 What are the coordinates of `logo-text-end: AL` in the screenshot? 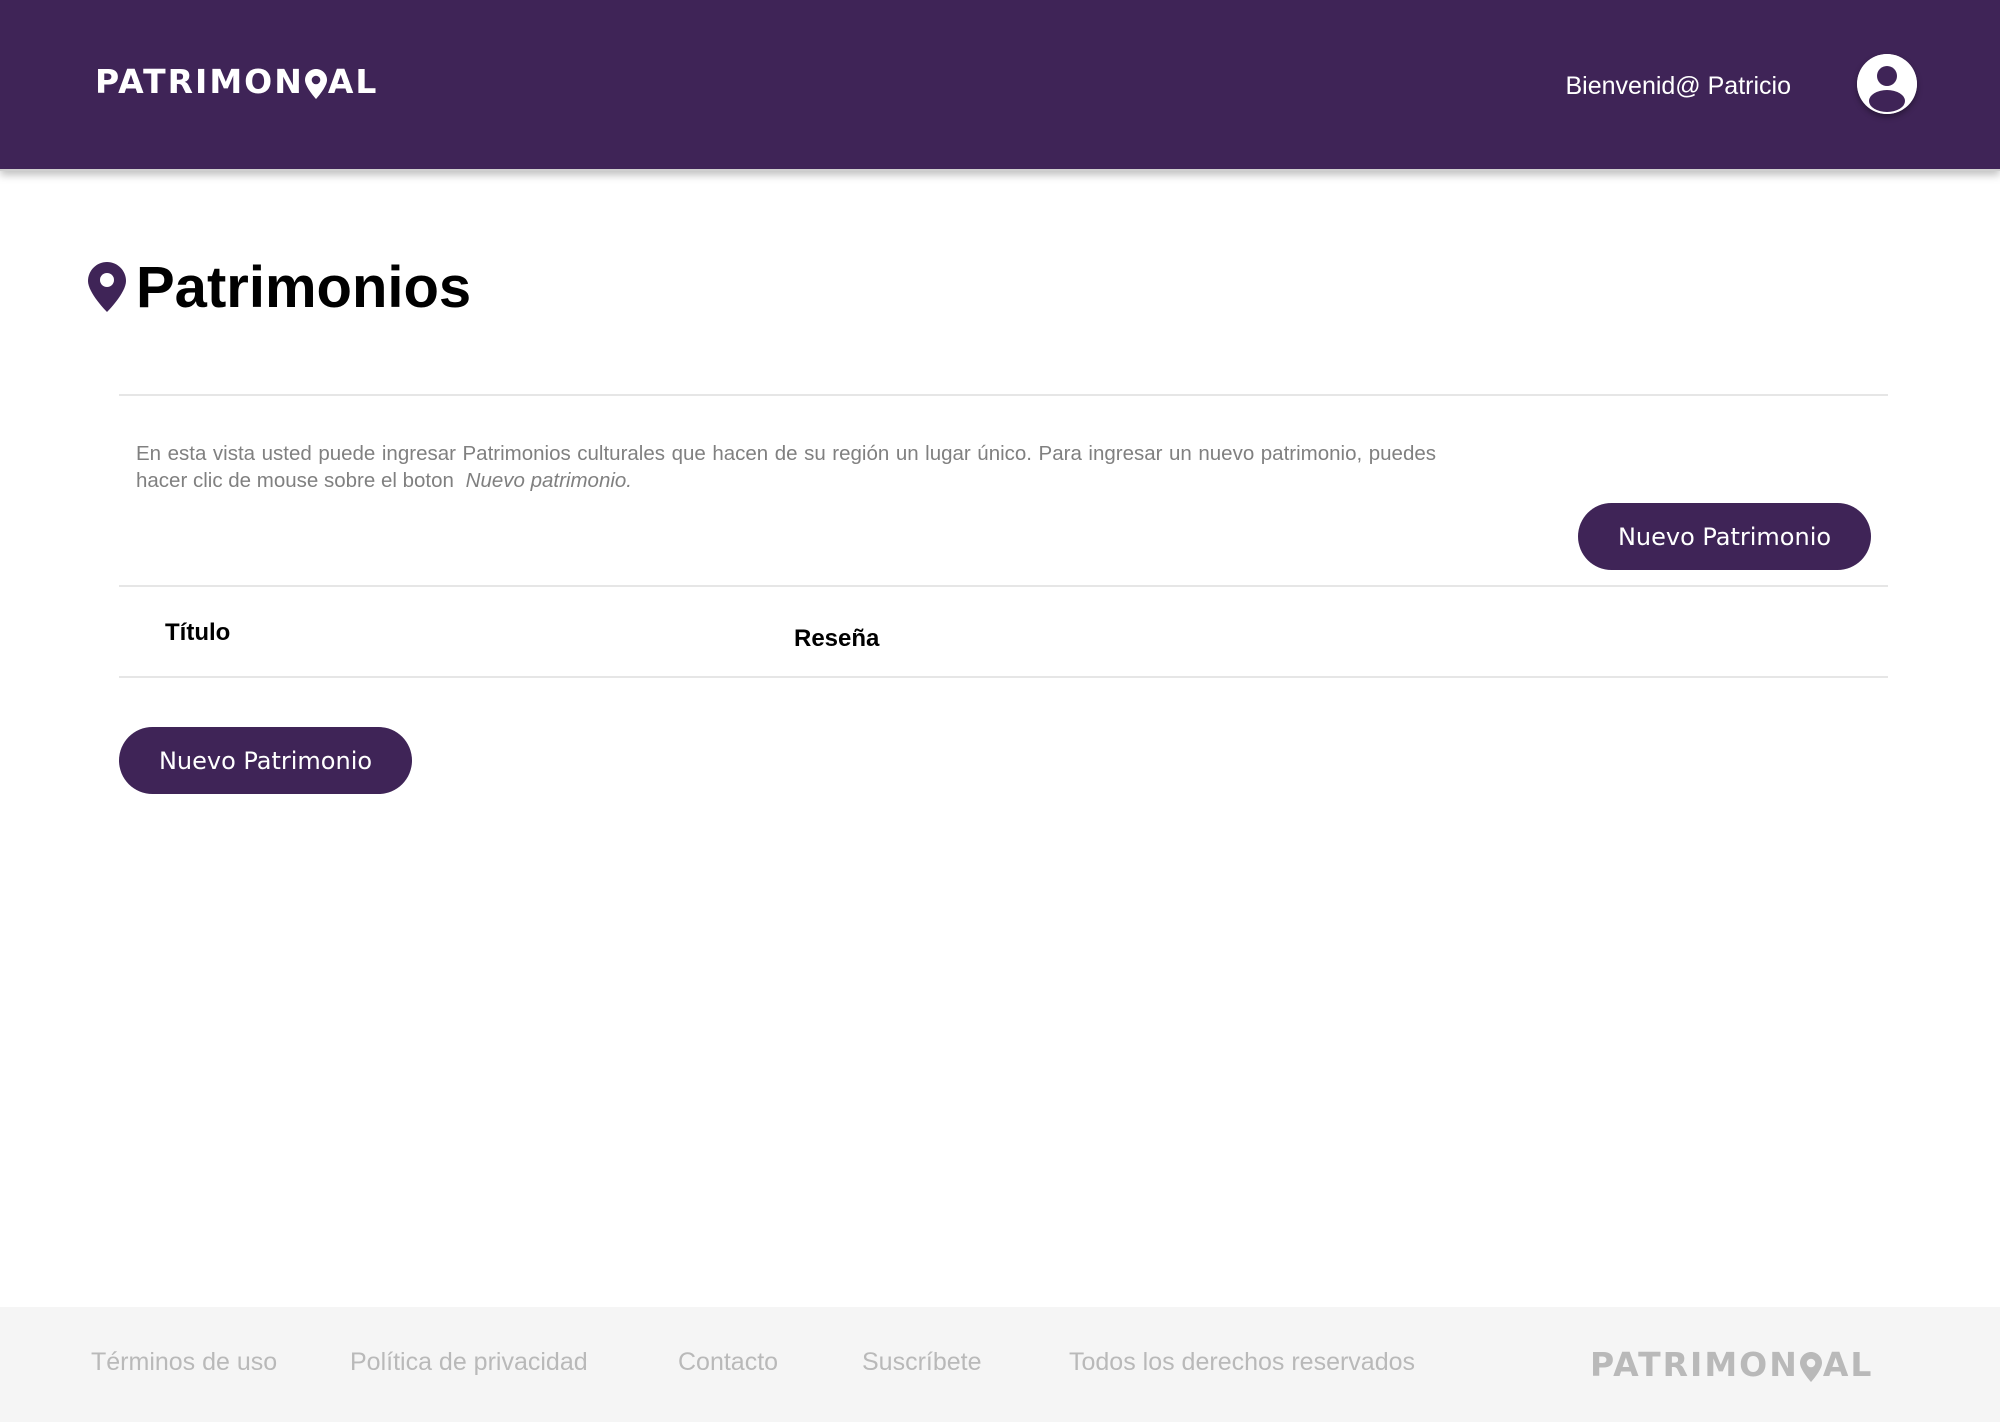 It's located at (353, 81).